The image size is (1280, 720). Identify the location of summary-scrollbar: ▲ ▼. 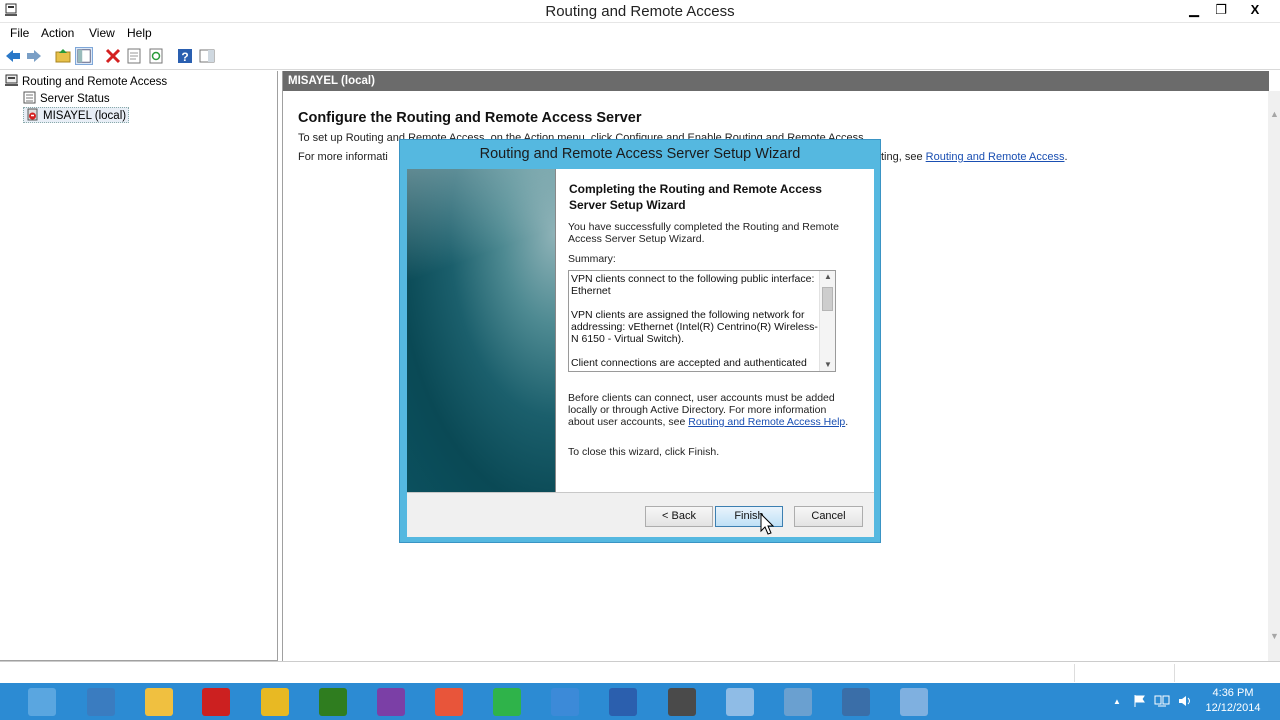
(827, 321).